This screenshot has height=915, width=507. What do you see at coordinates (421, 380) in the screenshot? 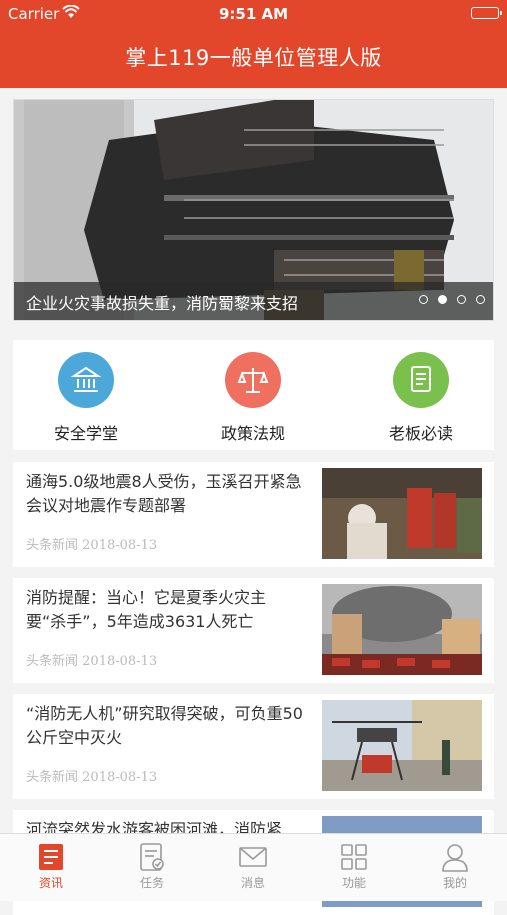
I see `book-icon` at bounding box center [421, 380].